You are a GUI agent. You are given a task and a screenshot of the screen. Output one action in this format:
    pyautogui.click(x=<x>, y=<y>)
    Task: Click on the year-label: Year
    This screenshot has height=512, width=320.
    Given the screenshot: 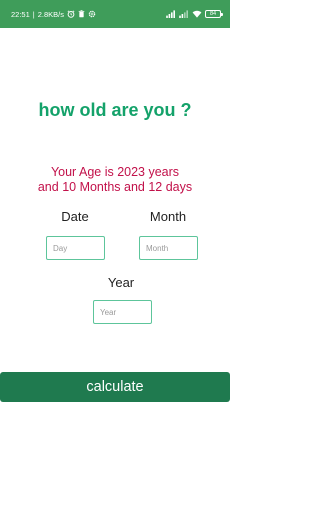 What is the action you would take?
    pyautogui.click(x=121, y=282)
    